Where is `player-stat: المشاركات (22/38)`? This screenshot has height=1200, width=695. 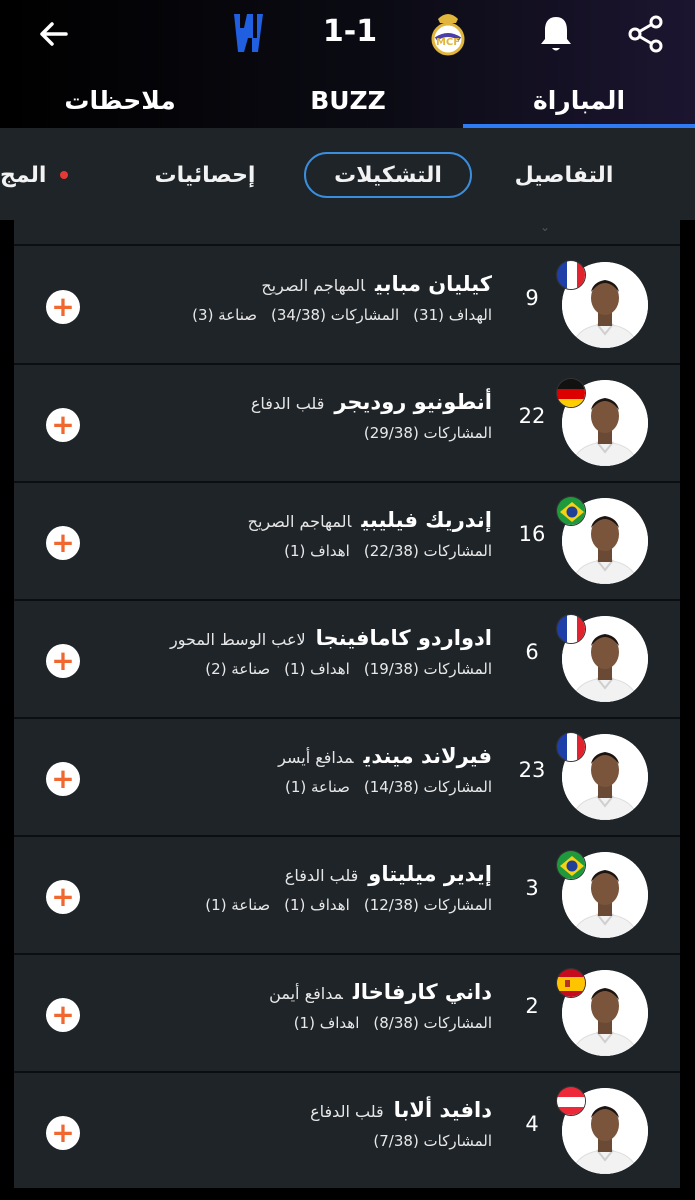 player-stat: المشاركات (22/38) is located at coordinates (427, 551).